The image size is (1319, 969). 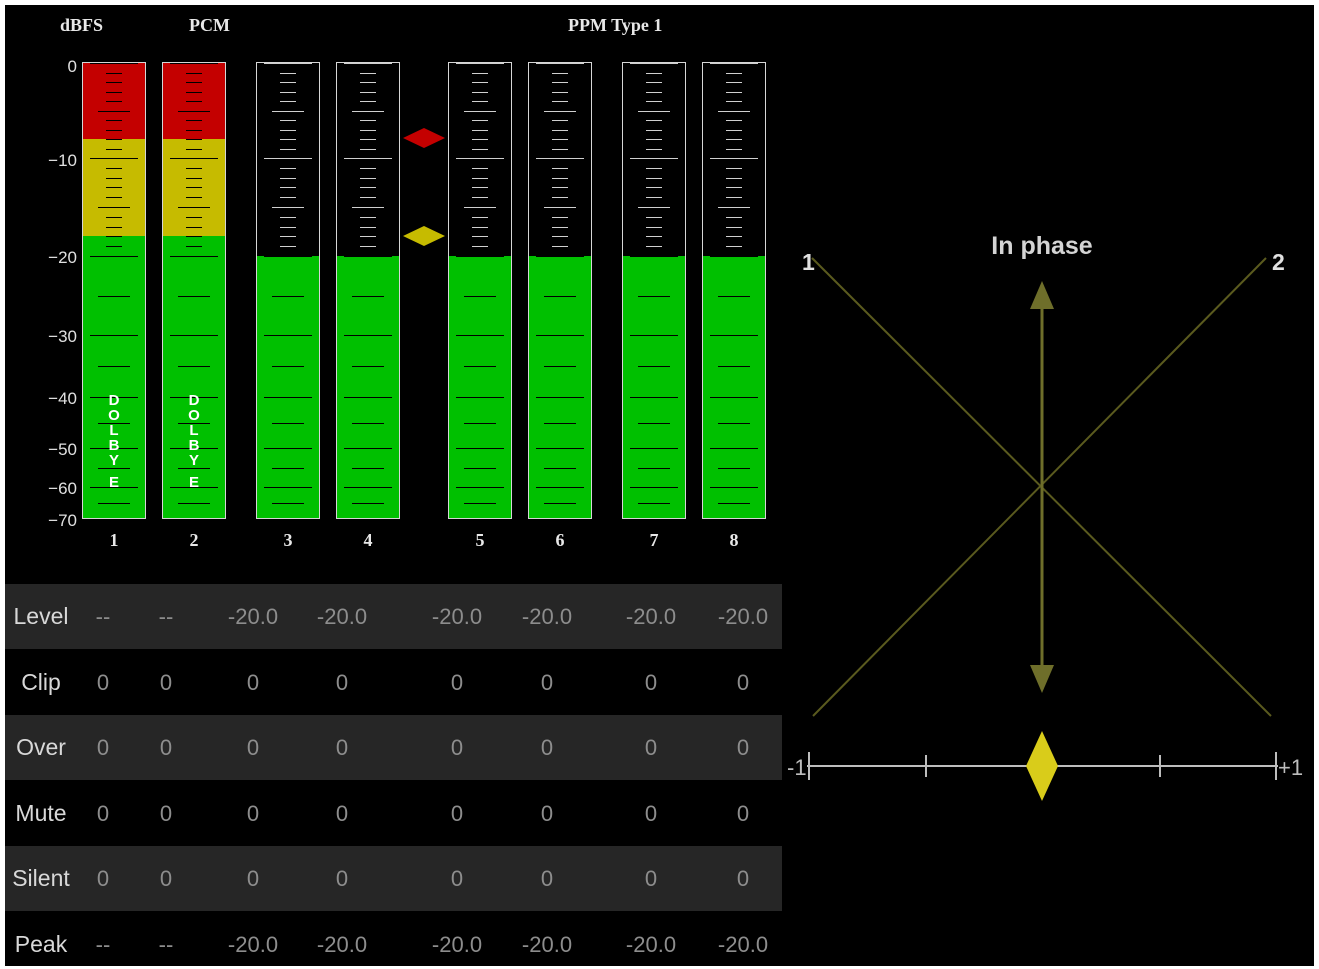 What do you see at coordinates (393, 747) in the screenshot?
I see `stats-row-over: Over 0 0 0 0 0 0 0 0` at bounding box center [393, 747].